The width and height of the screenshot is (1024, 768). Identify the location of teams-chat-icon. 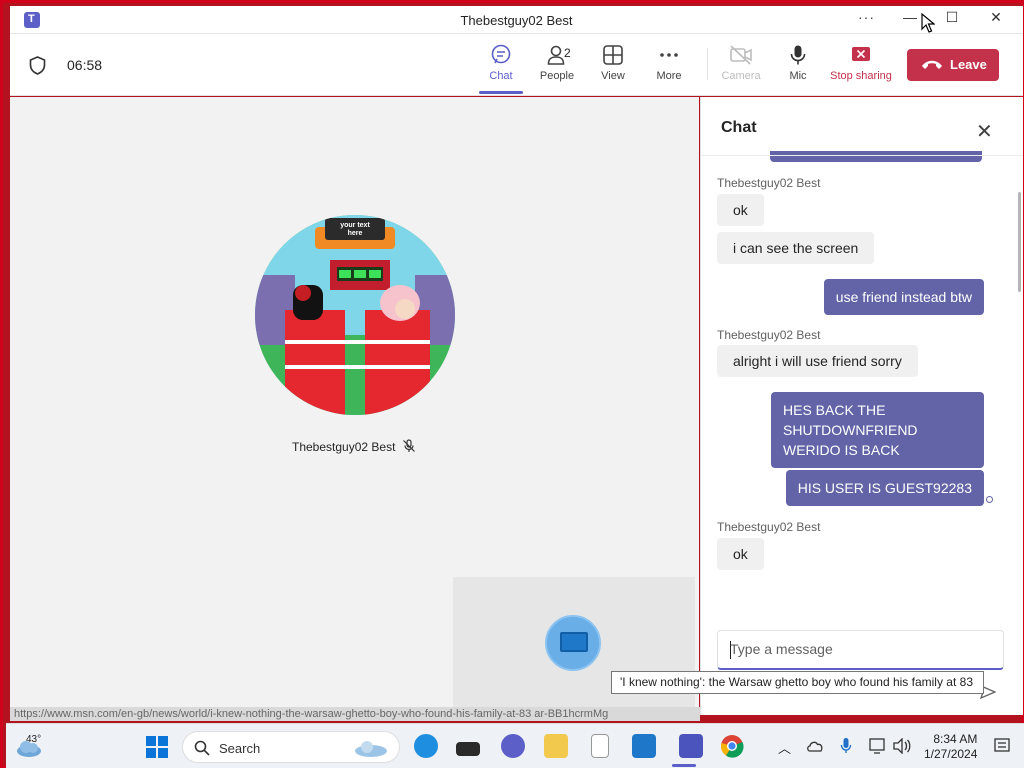
(513, 746).